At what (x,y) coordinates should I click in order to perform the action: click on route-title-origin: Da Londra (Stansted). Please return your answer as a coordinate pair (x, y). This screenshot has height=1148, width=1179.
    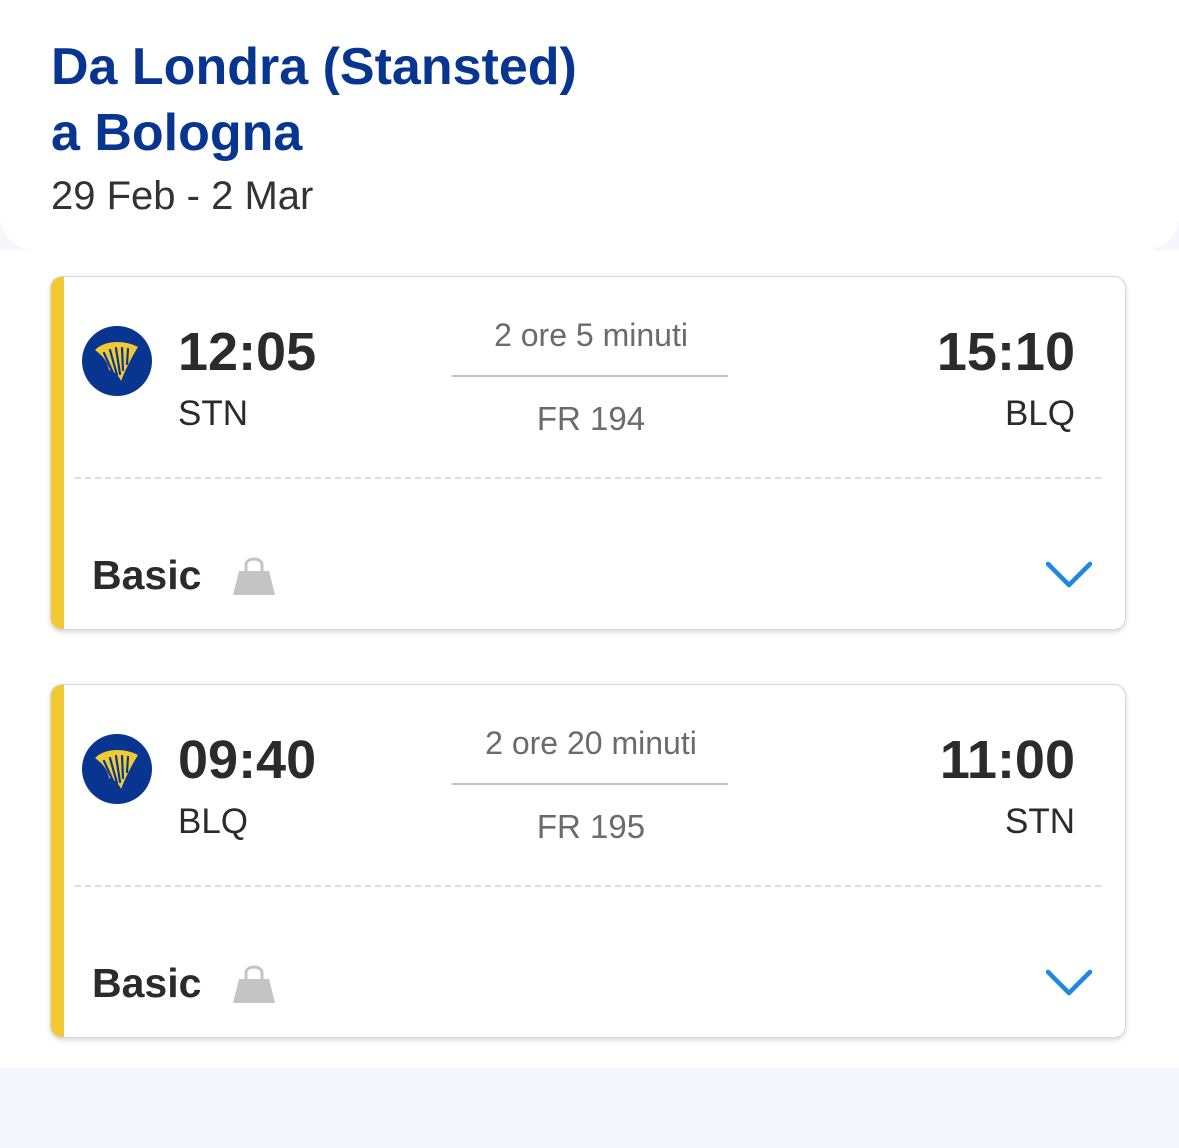
    Looking at the image, I should click on (314, 67).